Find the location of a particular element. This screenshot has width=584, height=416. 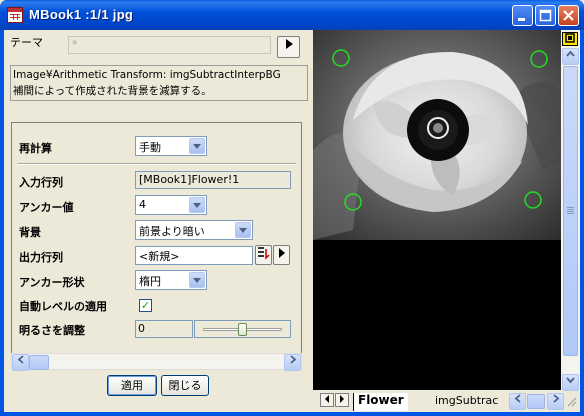

grip-icon is located at coordinates (572, 402).